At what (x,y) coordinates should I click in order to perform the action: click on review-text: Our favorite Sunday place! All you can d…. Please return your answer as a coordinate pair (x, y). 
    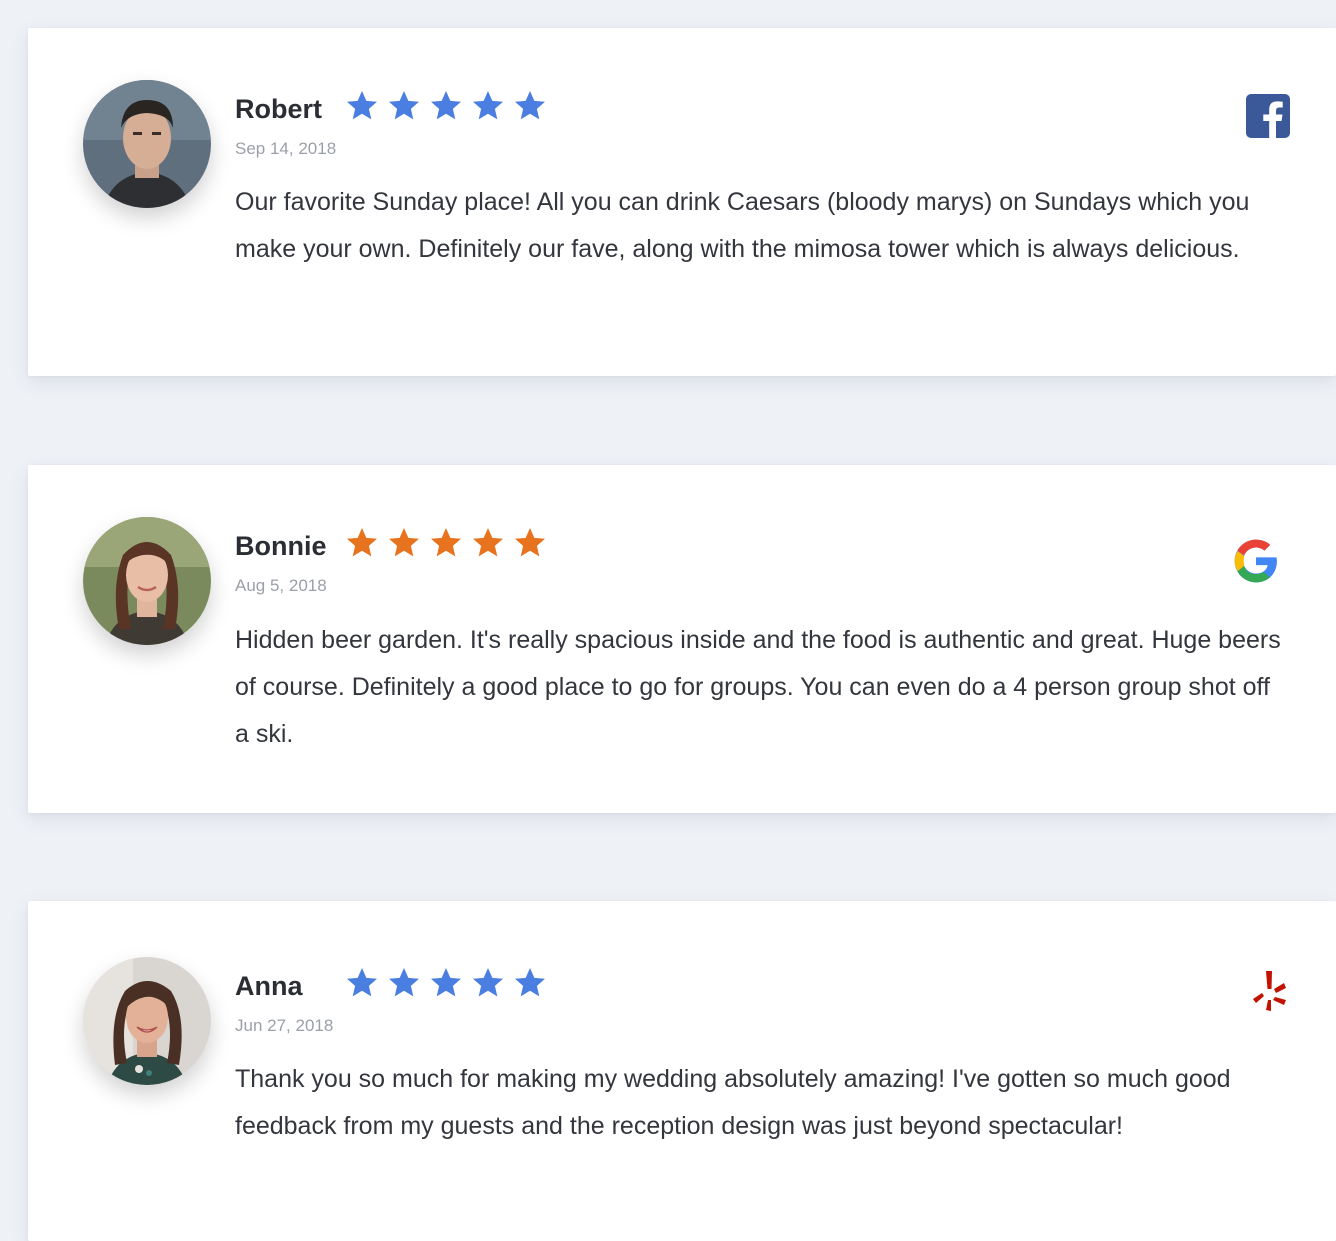
    Looking at the image, I should click on (742, 225).